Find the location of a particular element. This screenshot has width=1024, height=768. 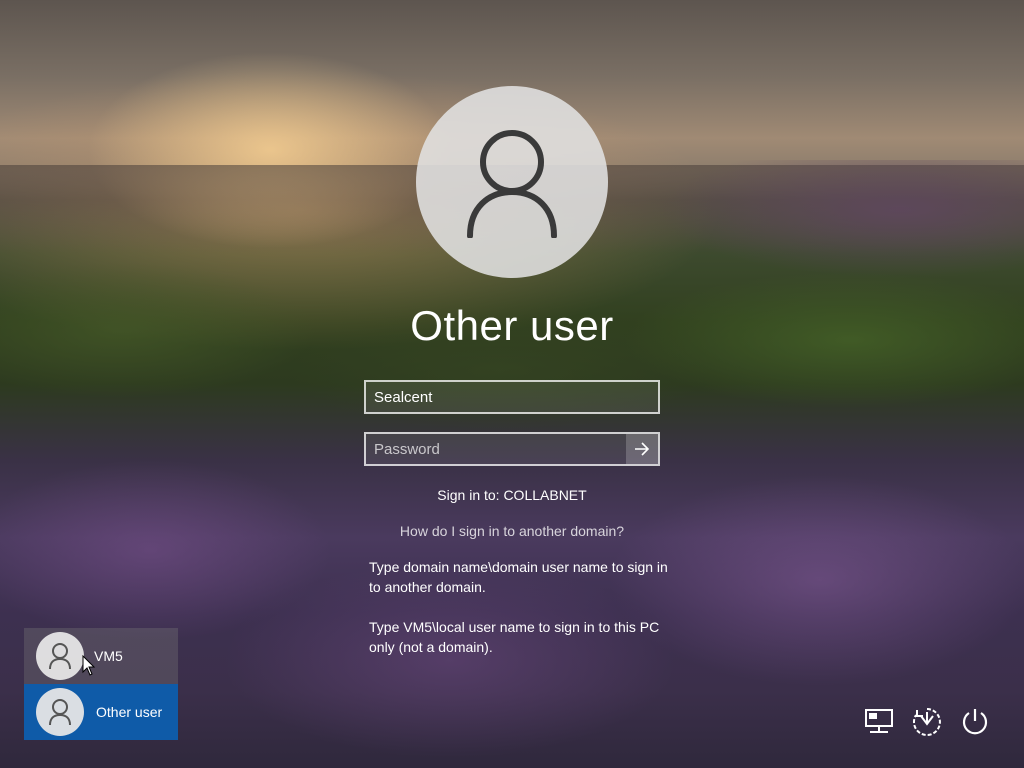

user-tile-label: VM5 is located at coordinates (108, 656).